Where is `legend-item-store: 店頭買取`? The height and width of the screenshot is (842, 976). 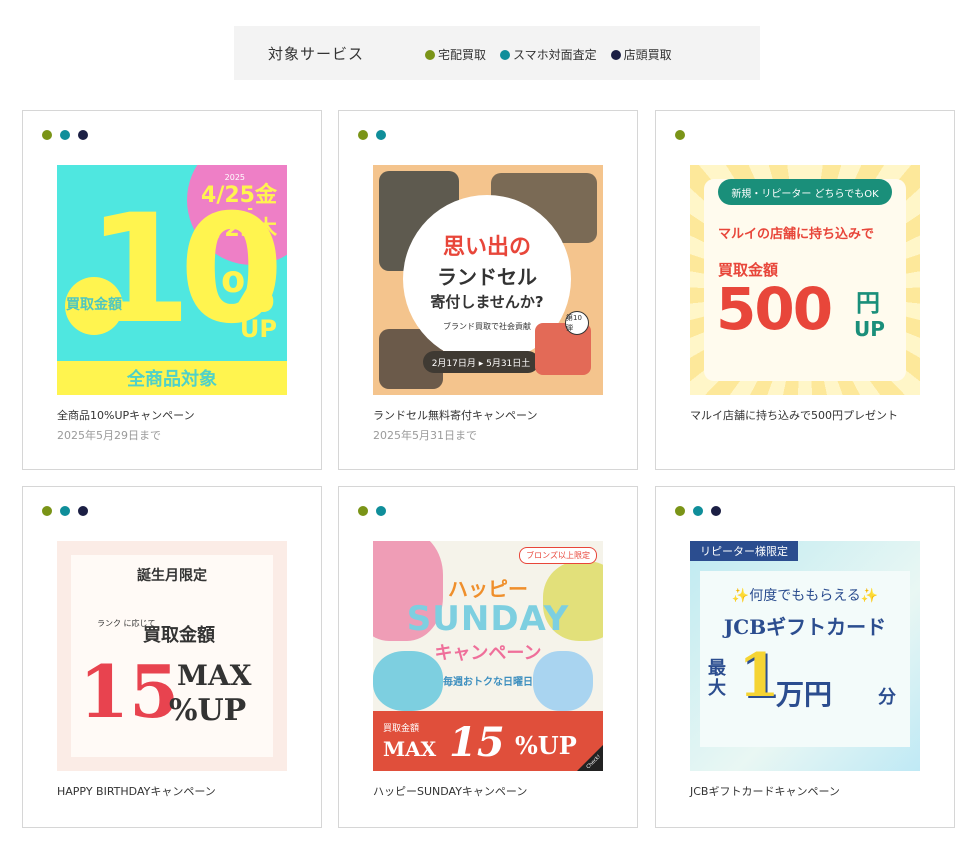
legend-item-store: 店頭買取 is located at coordinates (641, 54).